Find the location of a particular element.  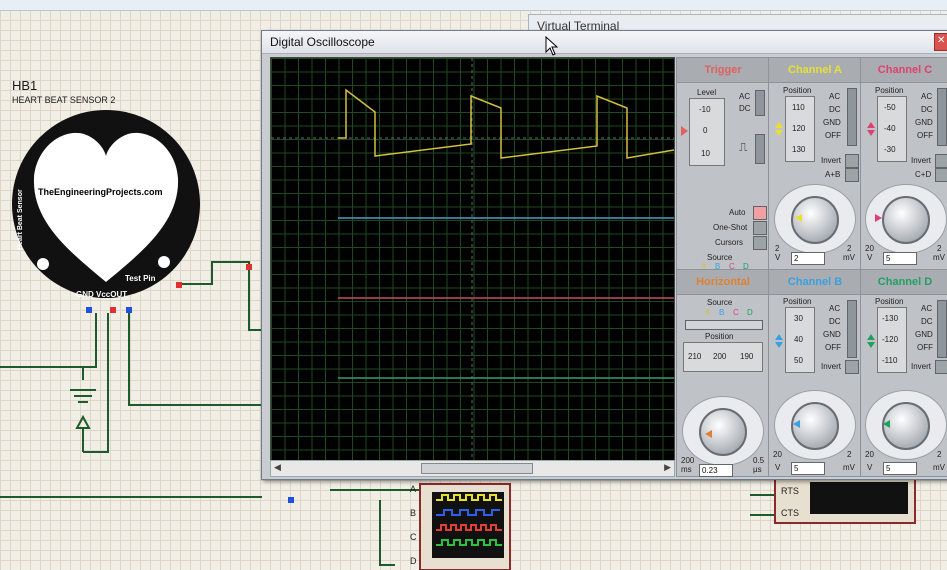

channel-c-up-icon is located at coordinates (871, 125).